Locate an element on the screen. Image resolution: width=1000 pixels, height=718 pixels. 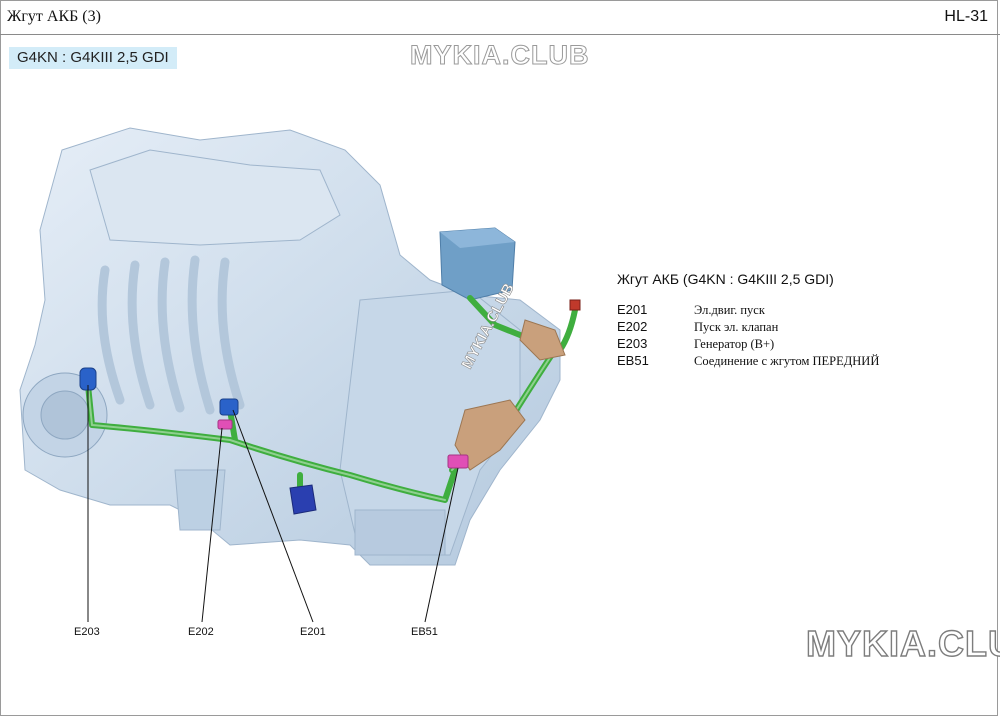
legend-desc: Пуск эл. клапан is located at coordinates (736, 327).